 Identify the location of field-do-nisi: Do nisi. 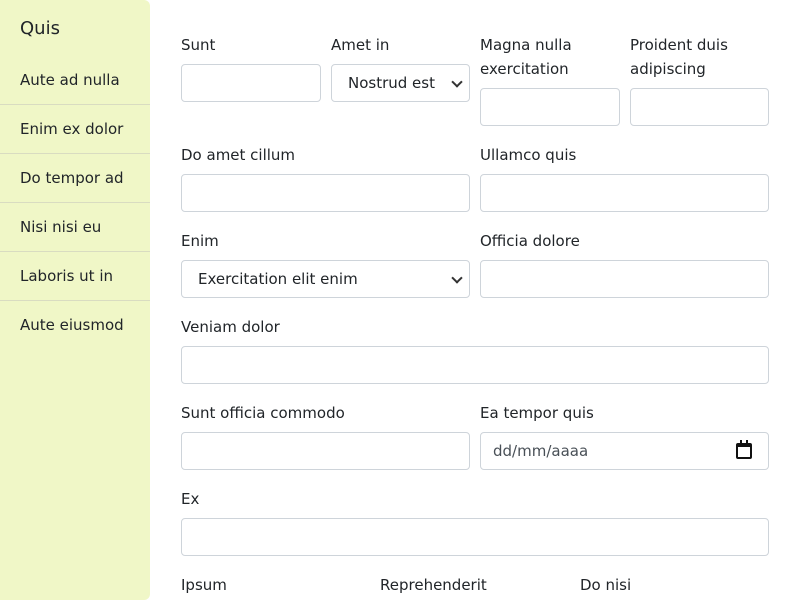
(674, 585).